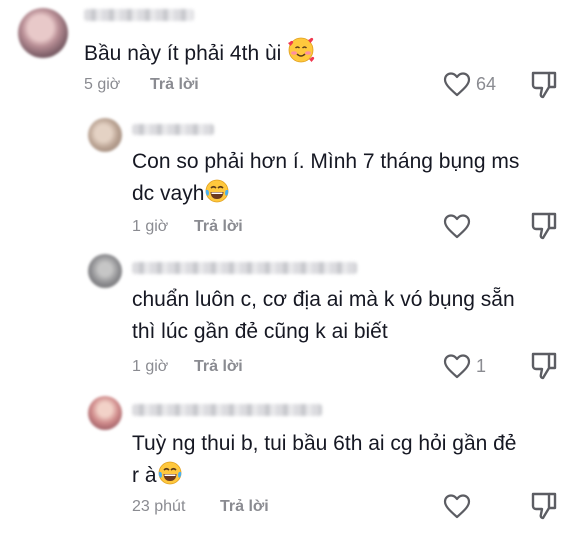 This screenshot has width=580, height=538. What do you see at coordinates (183, 53) in the screenshot?
I see `comment-text-line: Bầu này ít phải 4th ùi` at bounding box center [183, 53].